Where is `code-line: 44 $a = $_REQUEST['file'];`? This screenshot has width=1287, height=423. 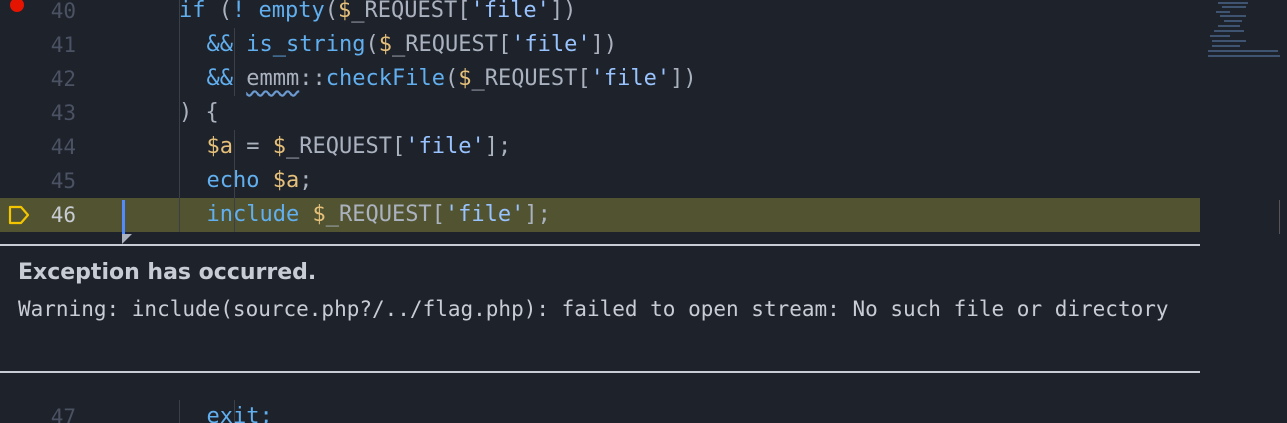
code-line: 44 $a = $_REQUEST['file']; is located at coordinates (601, 147).